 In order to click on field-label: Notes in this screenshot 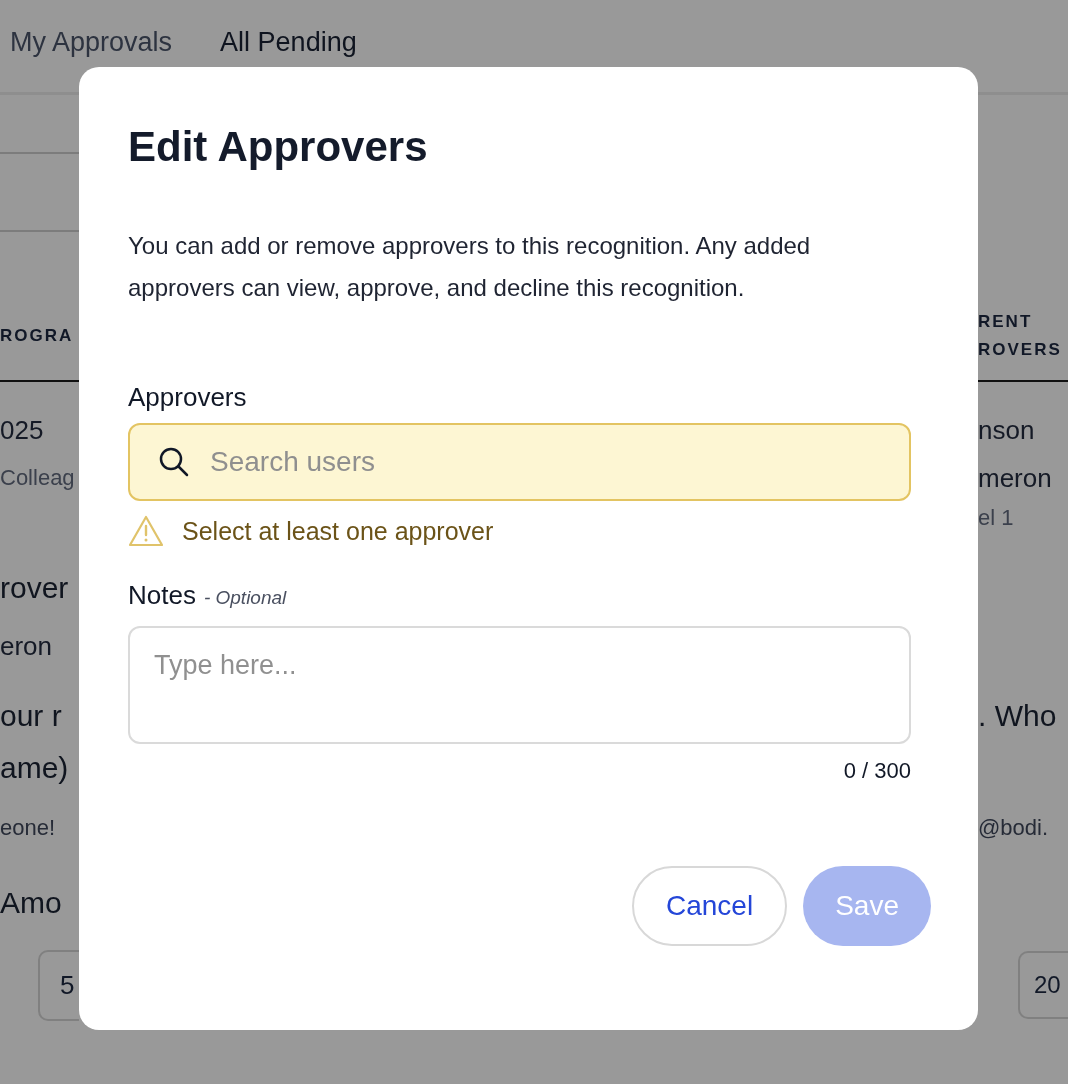, I will do `click(162, 595)`.